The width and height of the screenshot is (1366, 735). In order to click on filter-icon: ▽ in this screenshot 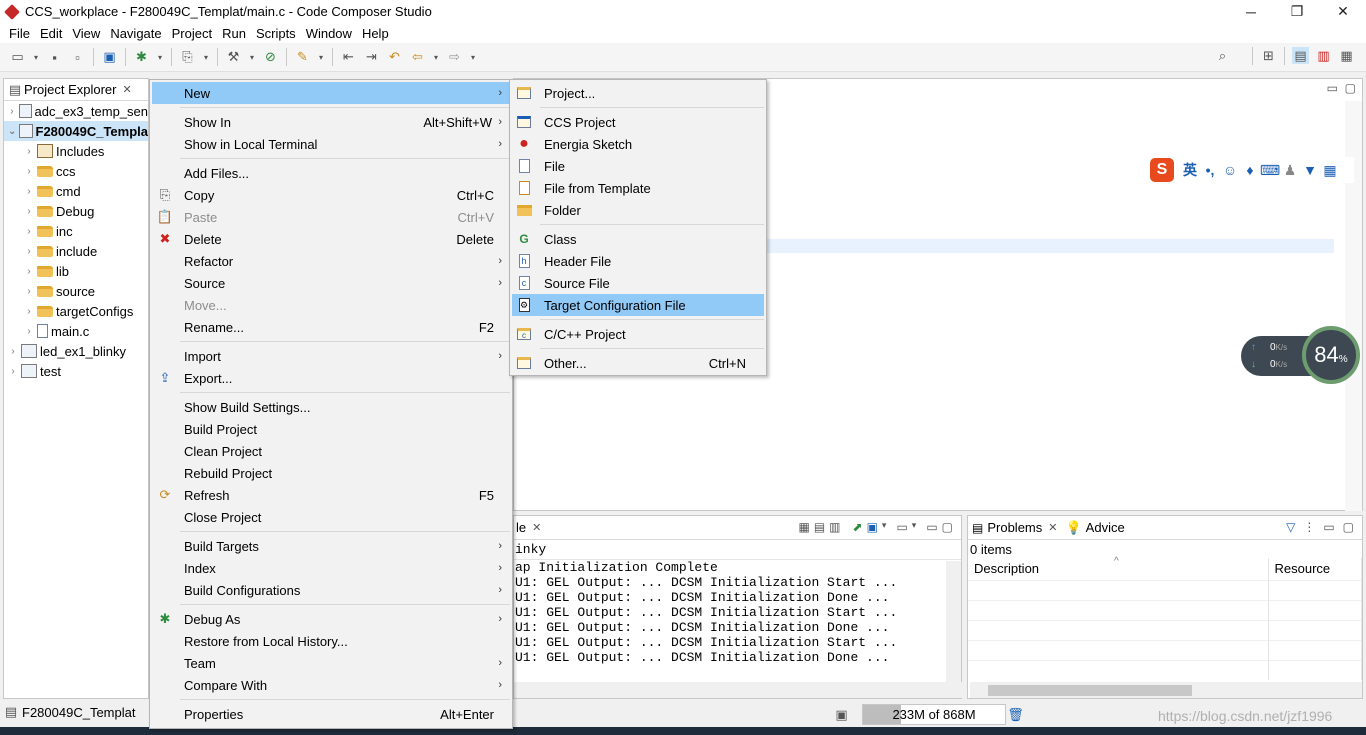, I will do `click(1290, 527)`.